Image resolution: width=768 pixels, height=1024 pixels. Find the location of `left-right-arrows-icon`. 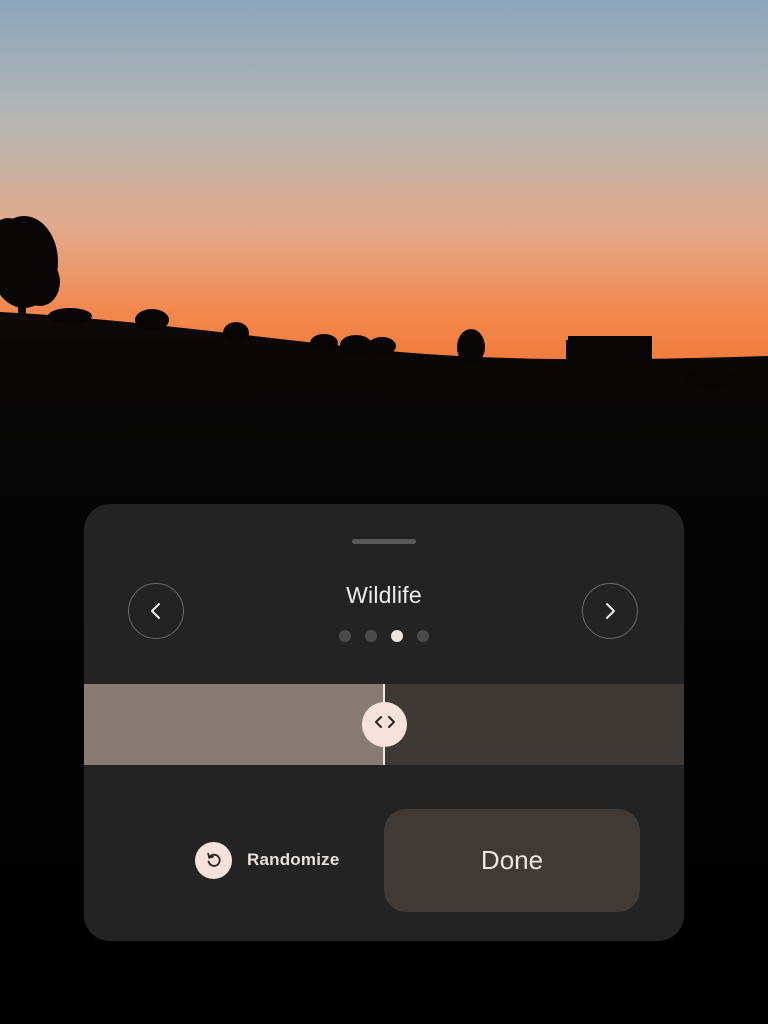

left-right-arrows-icon is located at coordinates (385, 724).